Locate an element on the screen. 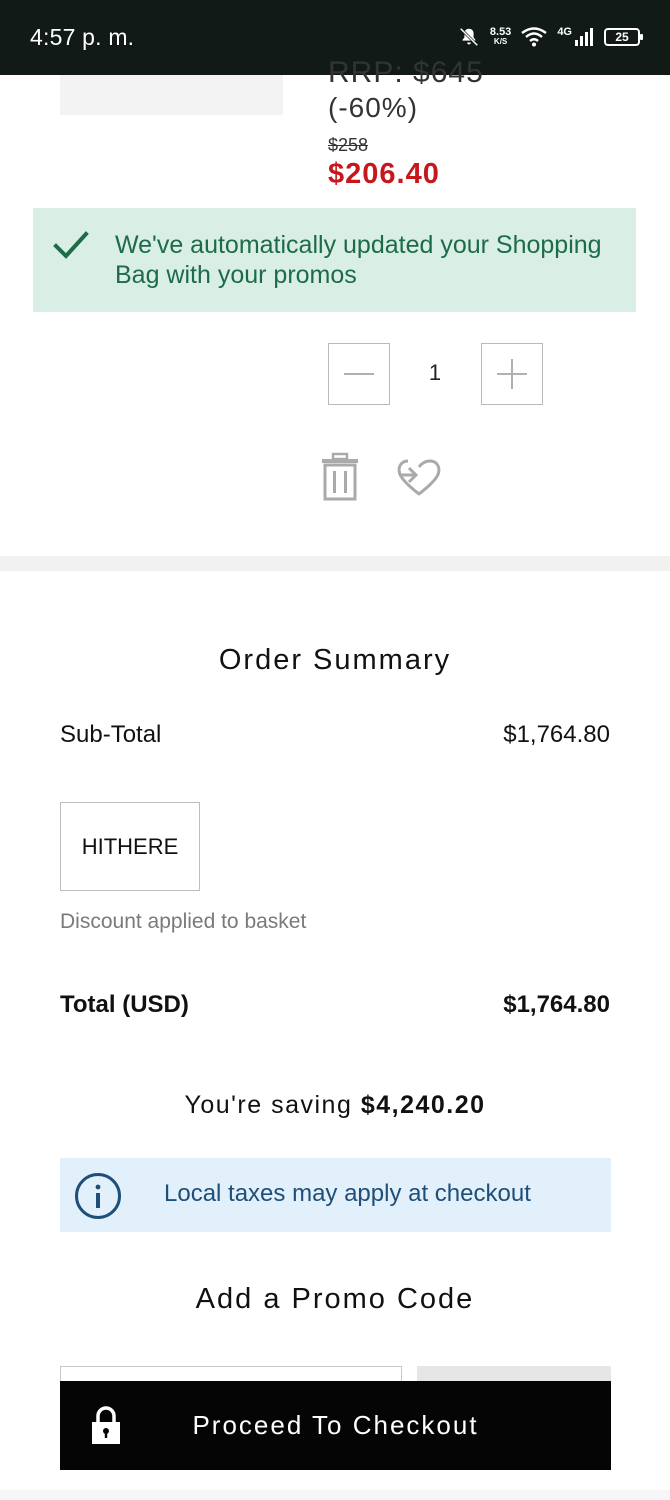 The image size is (670, 1500). savings-line: You're saving $4,240.20 is located at coordinates (335, 1105).